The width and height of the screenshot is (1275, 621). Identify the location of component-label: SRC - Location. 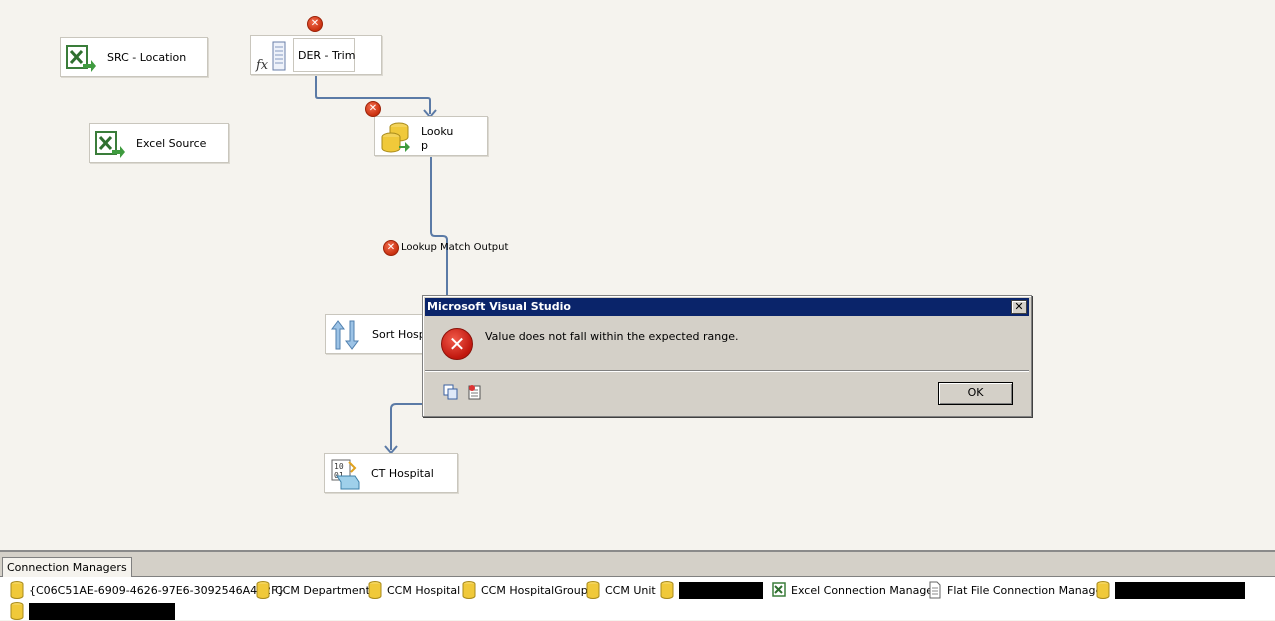
(147, 57).